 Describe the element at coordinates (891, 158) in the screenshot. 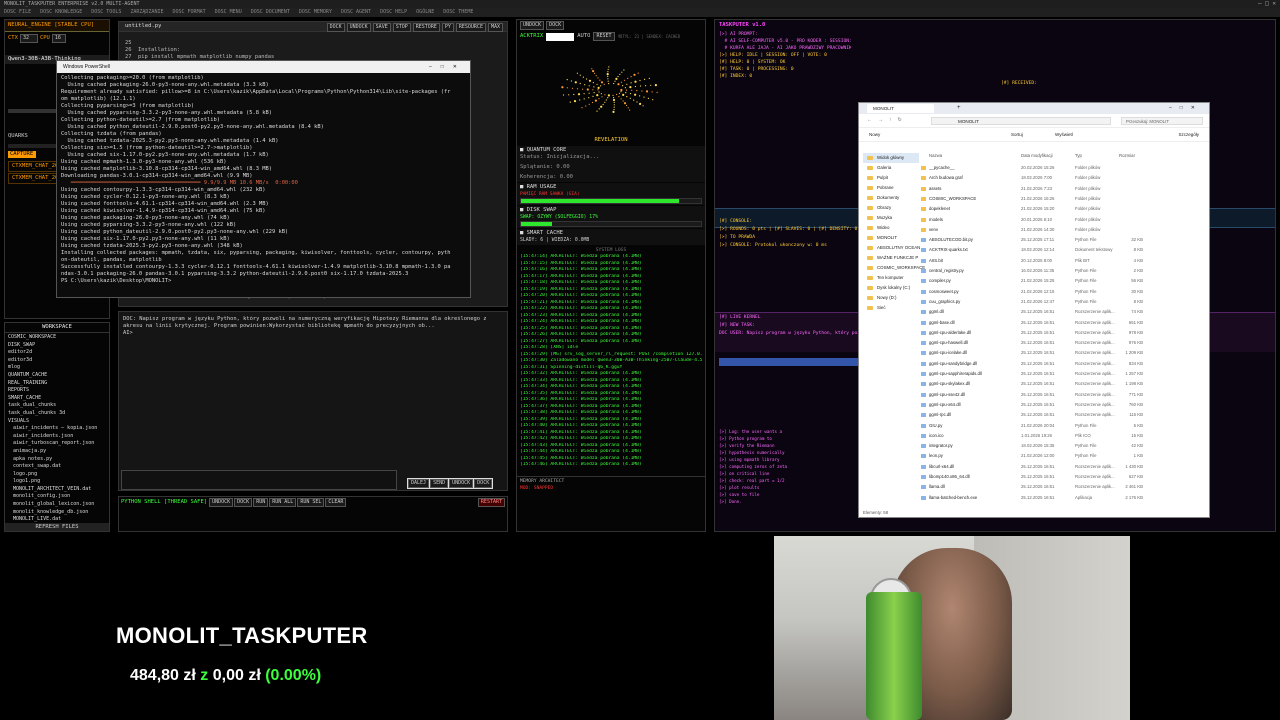

I see `explorer-nav-item: Widok główny` at that location.